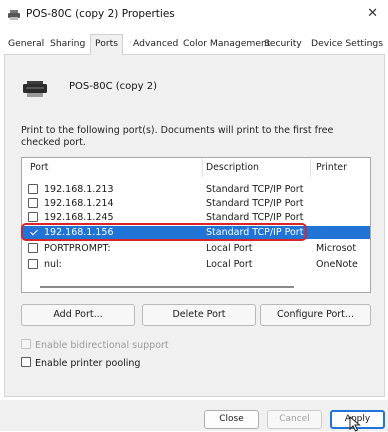 This screenshot has width=388, height=432. What do you see at coordinates (100, 14) in the screenshot?
I see `window-title: POS-80C (copy 2) Properties` at bounding box center [100, 14].